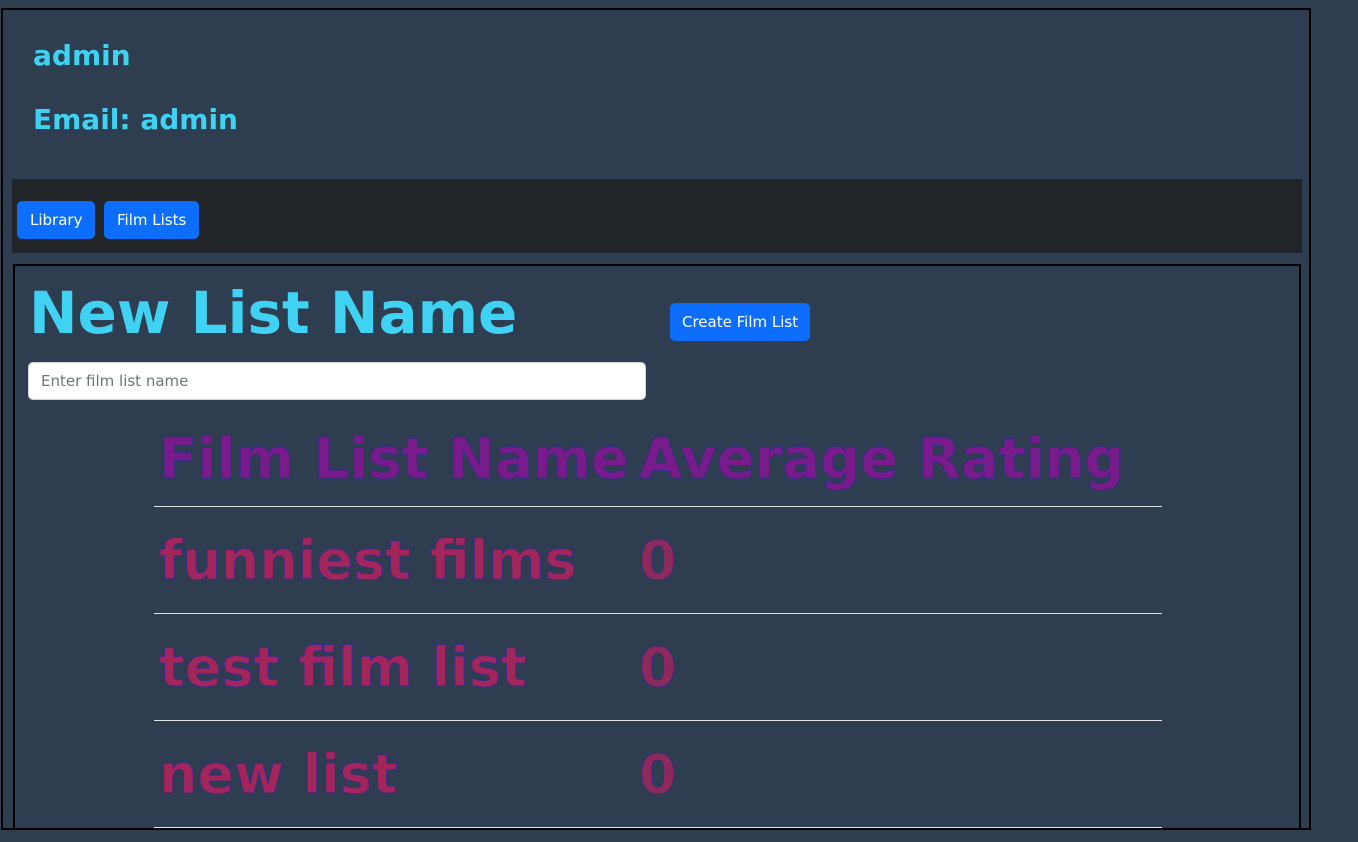 This screenshot has width=1358, height=842. What do you see at coordinates (273, 313) in the screenshot?
I see `new-list-title: New List Name` at bounding box center [273, 313].